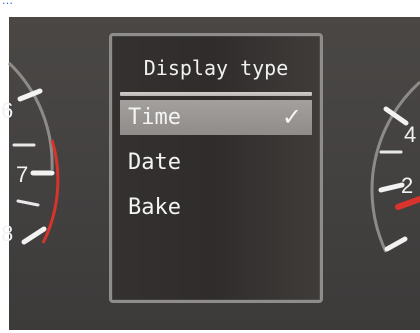  Describe the element at coordinates (291, 117) in the screenshot. I see `check-icon: ✓` at that location.